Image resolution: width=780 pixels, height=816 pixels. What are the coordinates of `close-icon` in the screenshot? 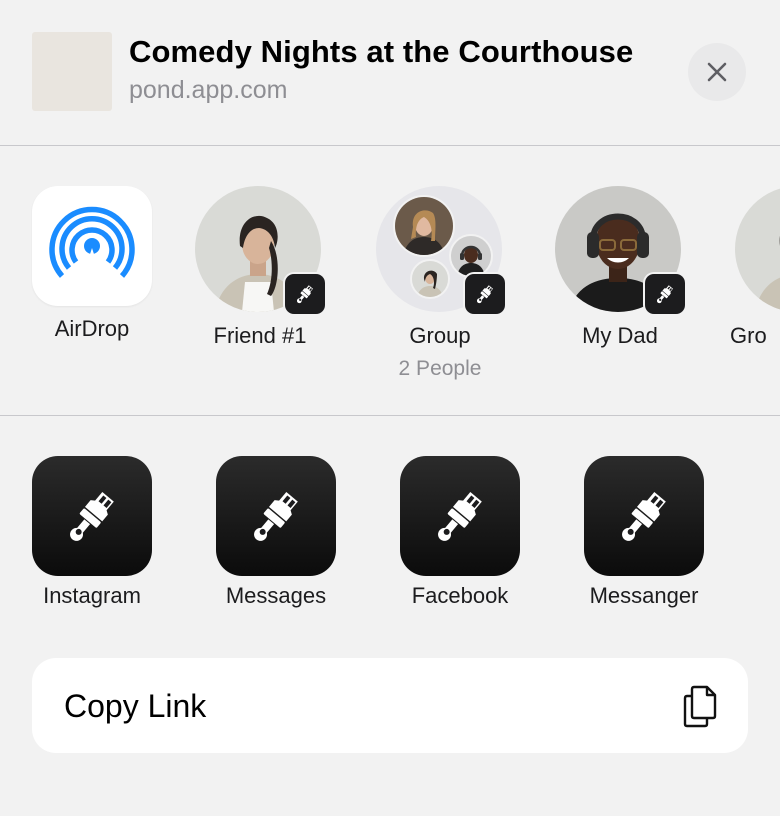 It's located at (717, 72).